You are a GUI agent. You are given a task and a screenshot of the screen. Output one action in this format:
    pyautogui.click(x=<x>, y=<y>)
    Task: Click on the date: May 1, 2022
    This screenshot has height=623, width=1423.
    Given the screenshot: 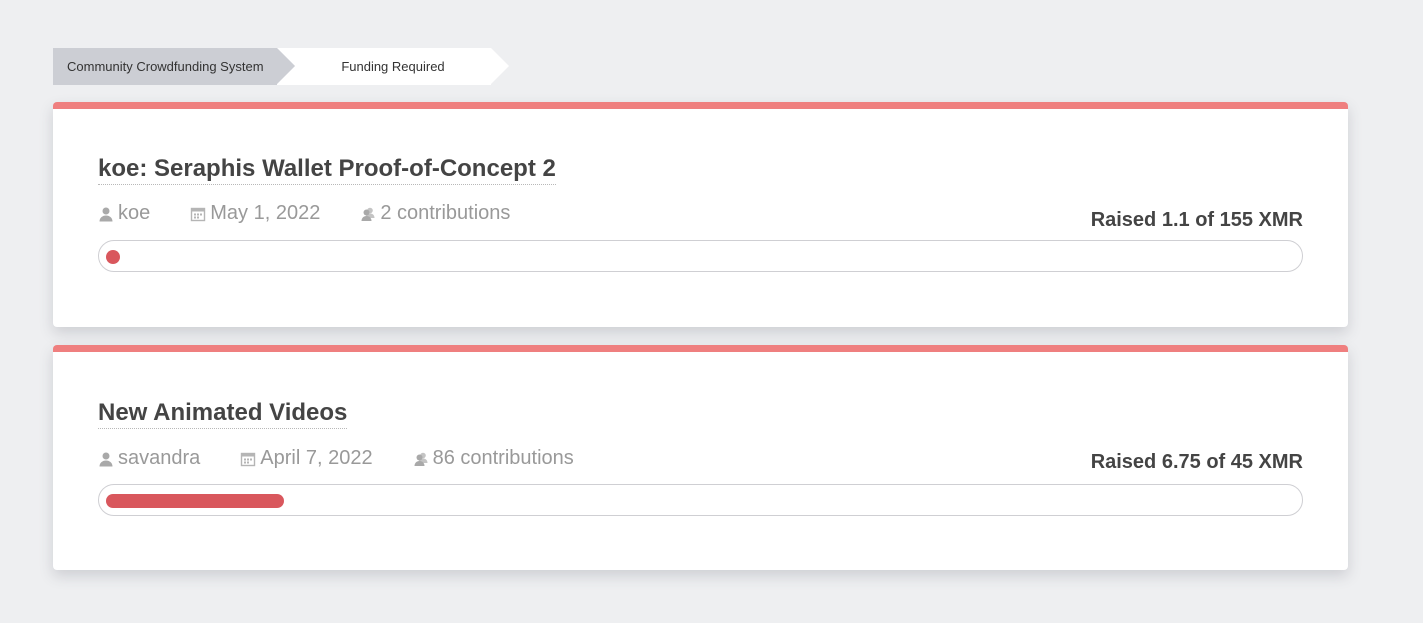 What is the action you would take?
    pyautogui.click(x=255, y=213)
    